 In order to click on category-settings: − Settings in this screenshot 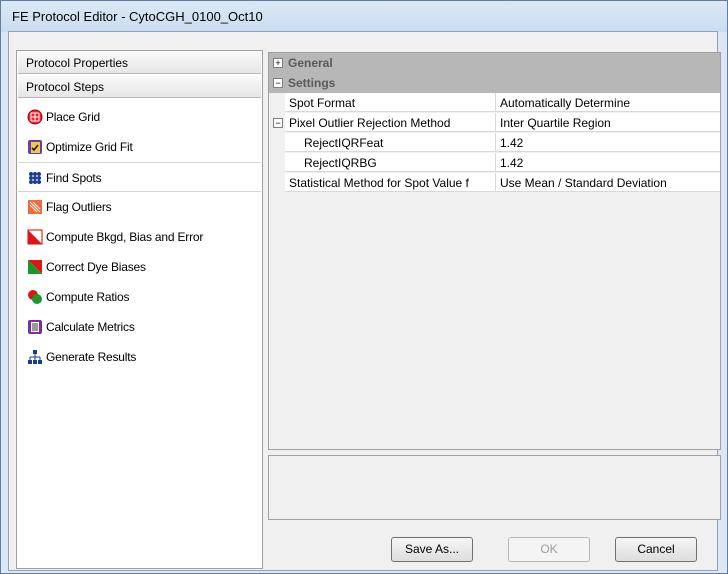, I will do `click(494, 83)`.